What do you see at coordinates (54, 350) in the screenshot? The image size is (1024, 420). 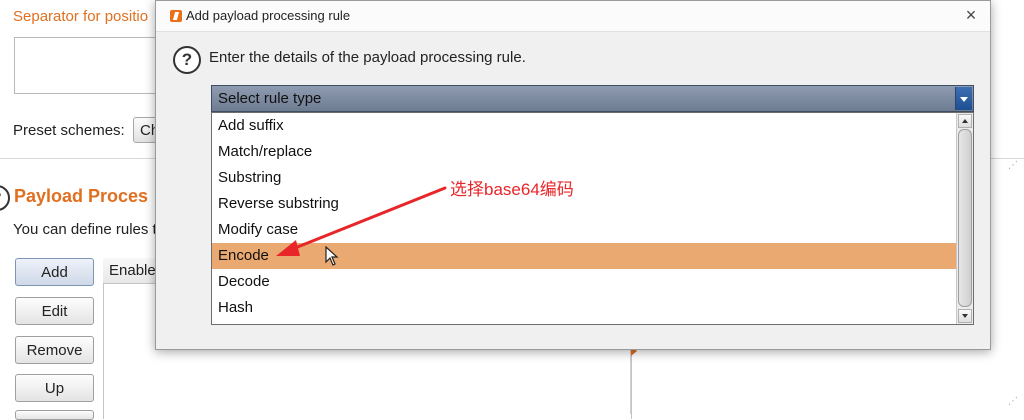 I see `remove-button: Remove` at bounding box center [54, 350].